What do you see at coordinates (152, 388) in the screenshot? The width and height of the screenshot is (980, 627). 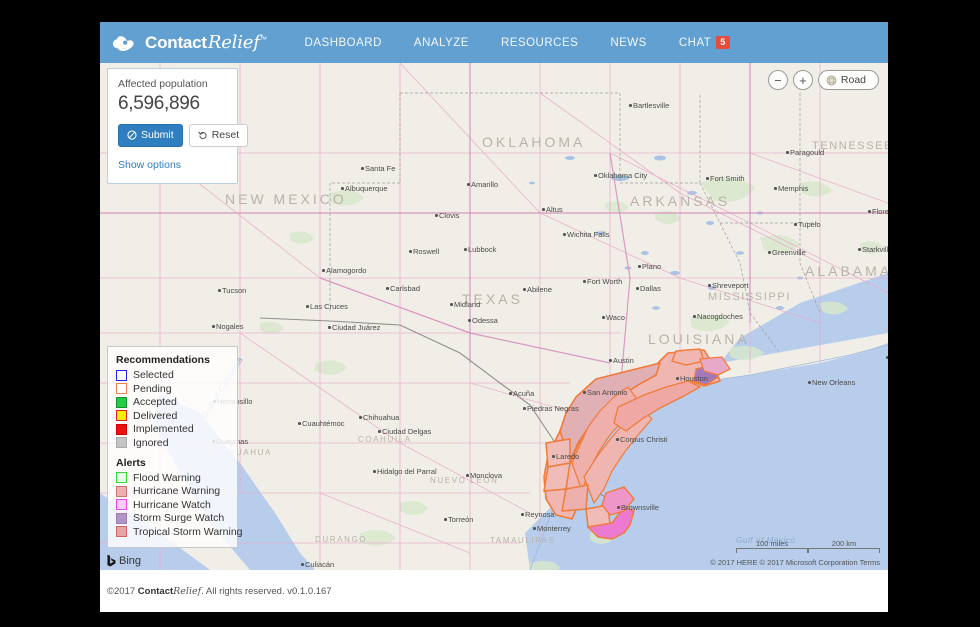 I see `legend-label: Pending` at bounding box center [152, 388].